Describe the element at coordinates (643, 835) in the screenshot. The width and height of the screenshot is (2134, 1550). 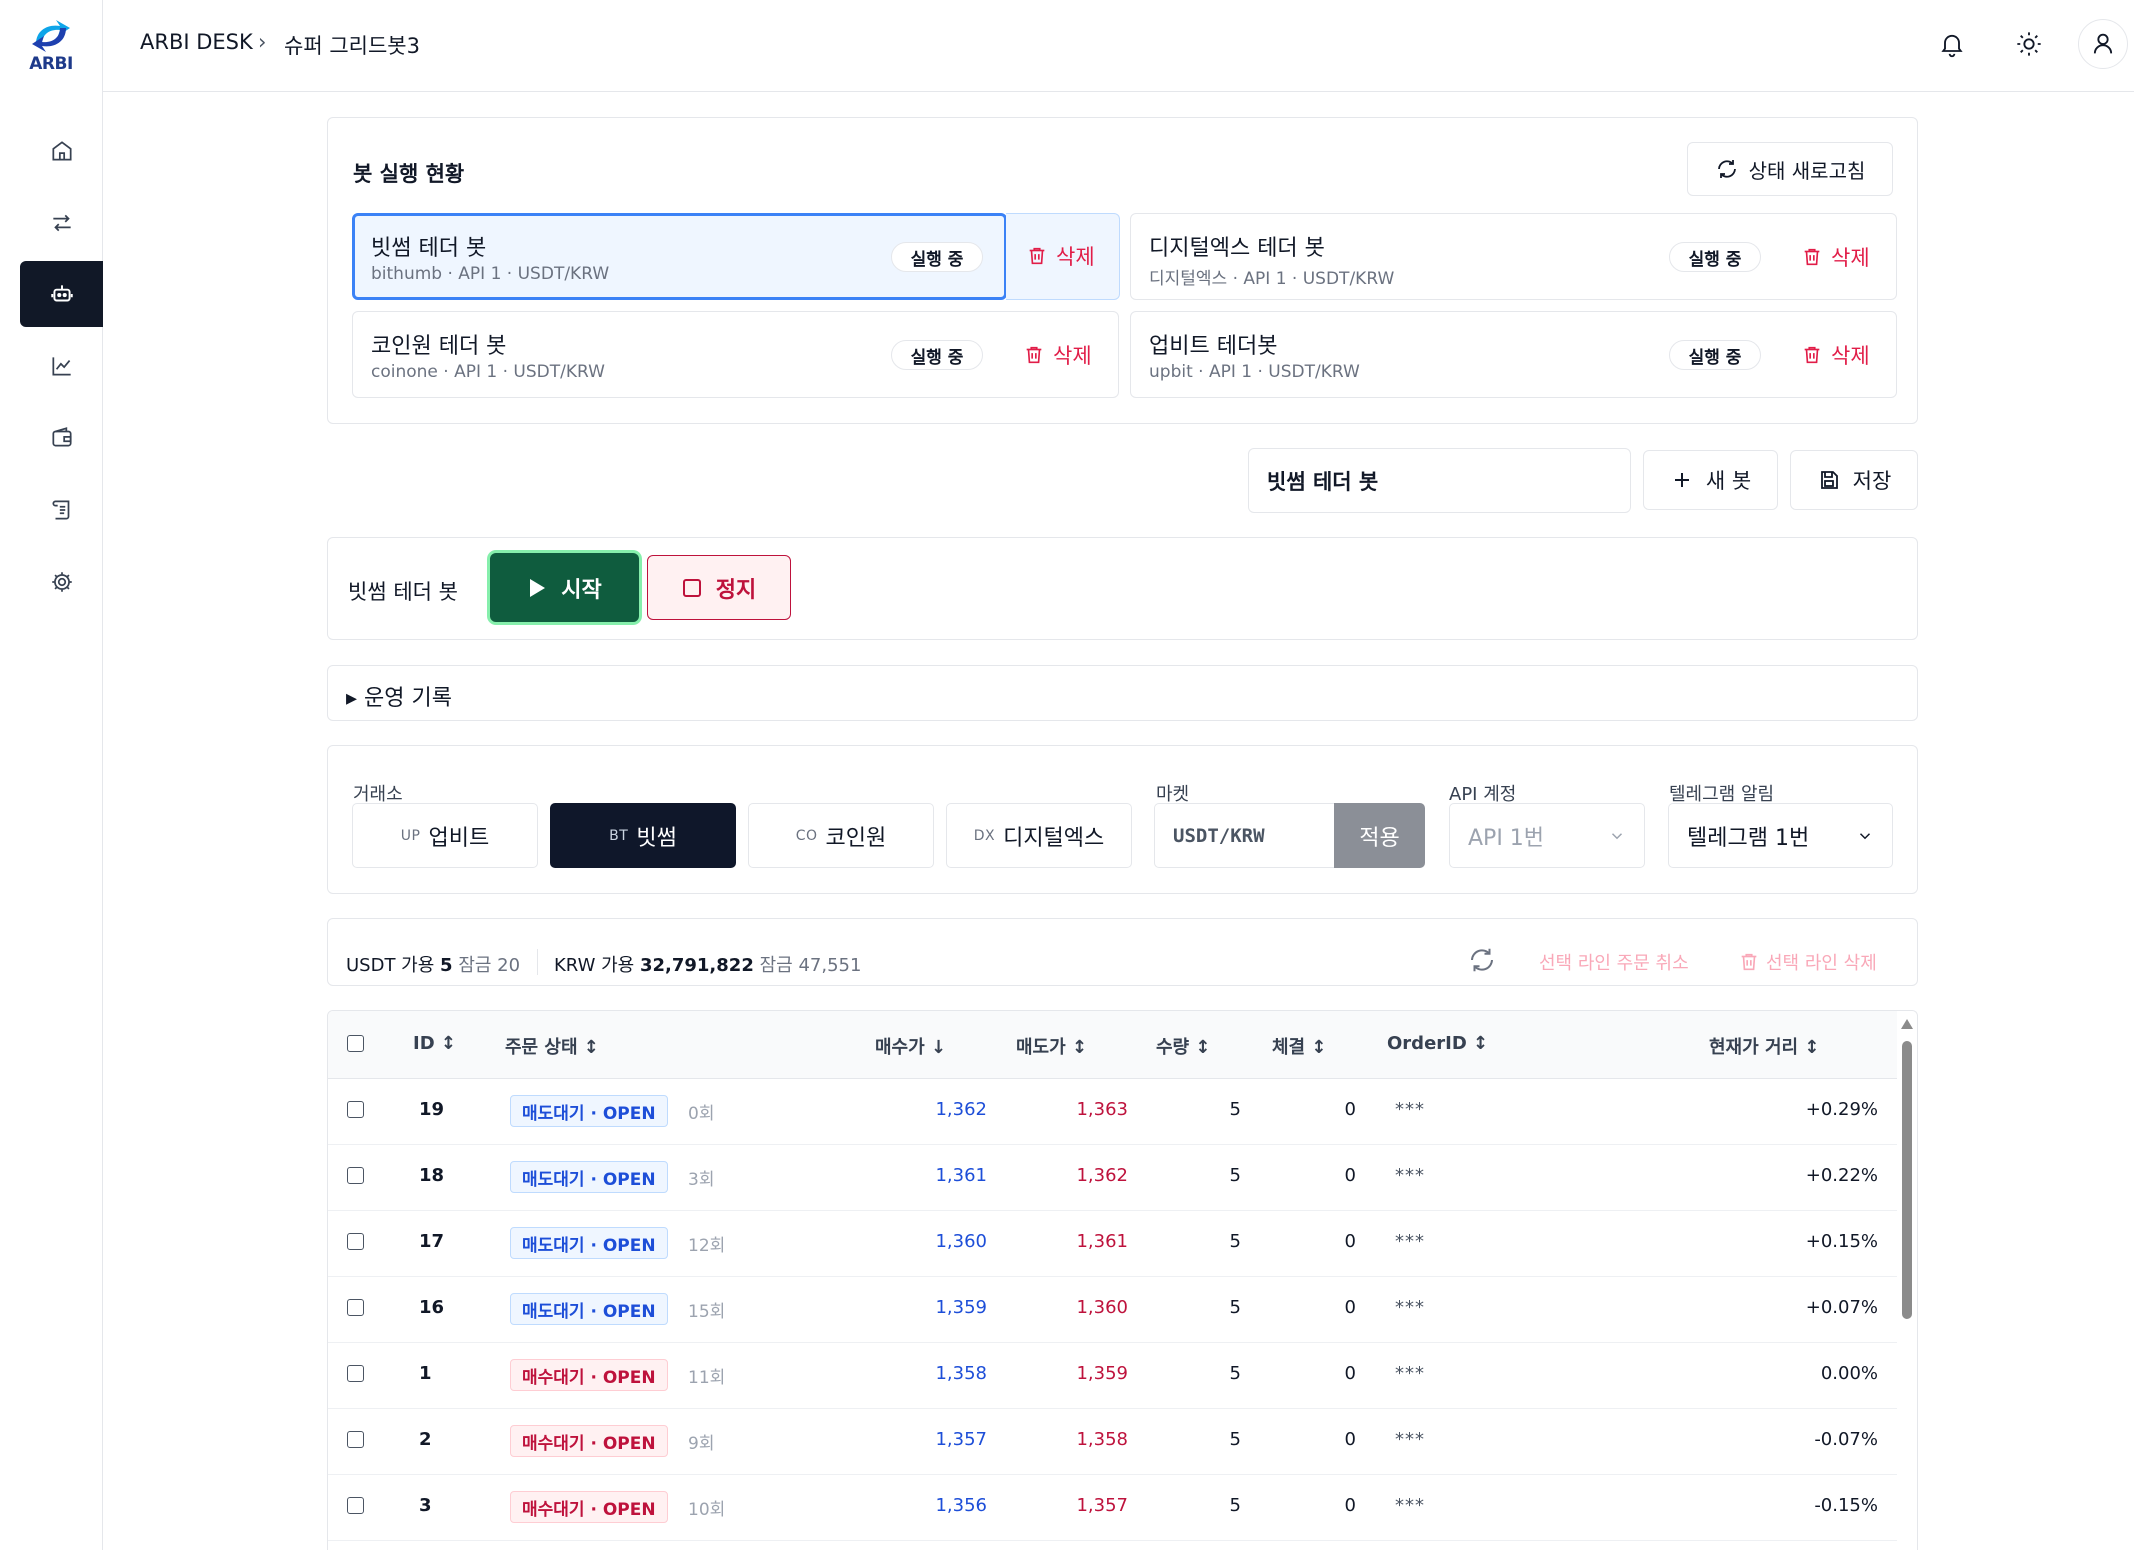
I see `exchange-bithumb-button: BT 빗썸` at that location.